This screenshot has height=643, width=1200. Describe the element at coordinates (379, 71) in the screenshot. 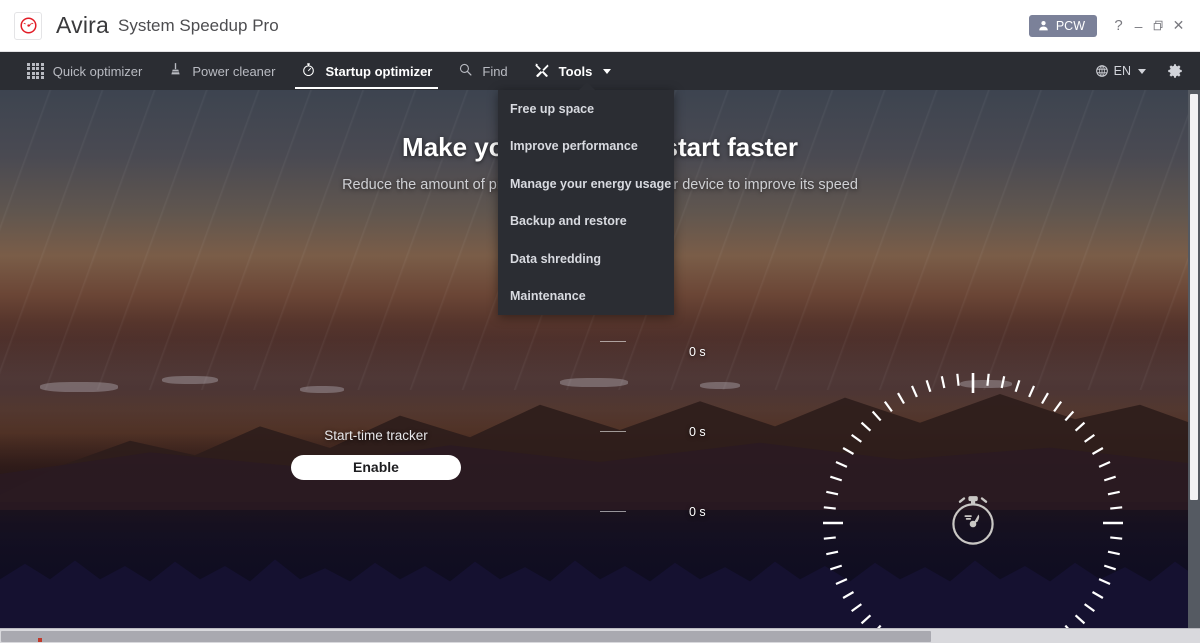

I see `nav-label: Startup optimizer` at that location.